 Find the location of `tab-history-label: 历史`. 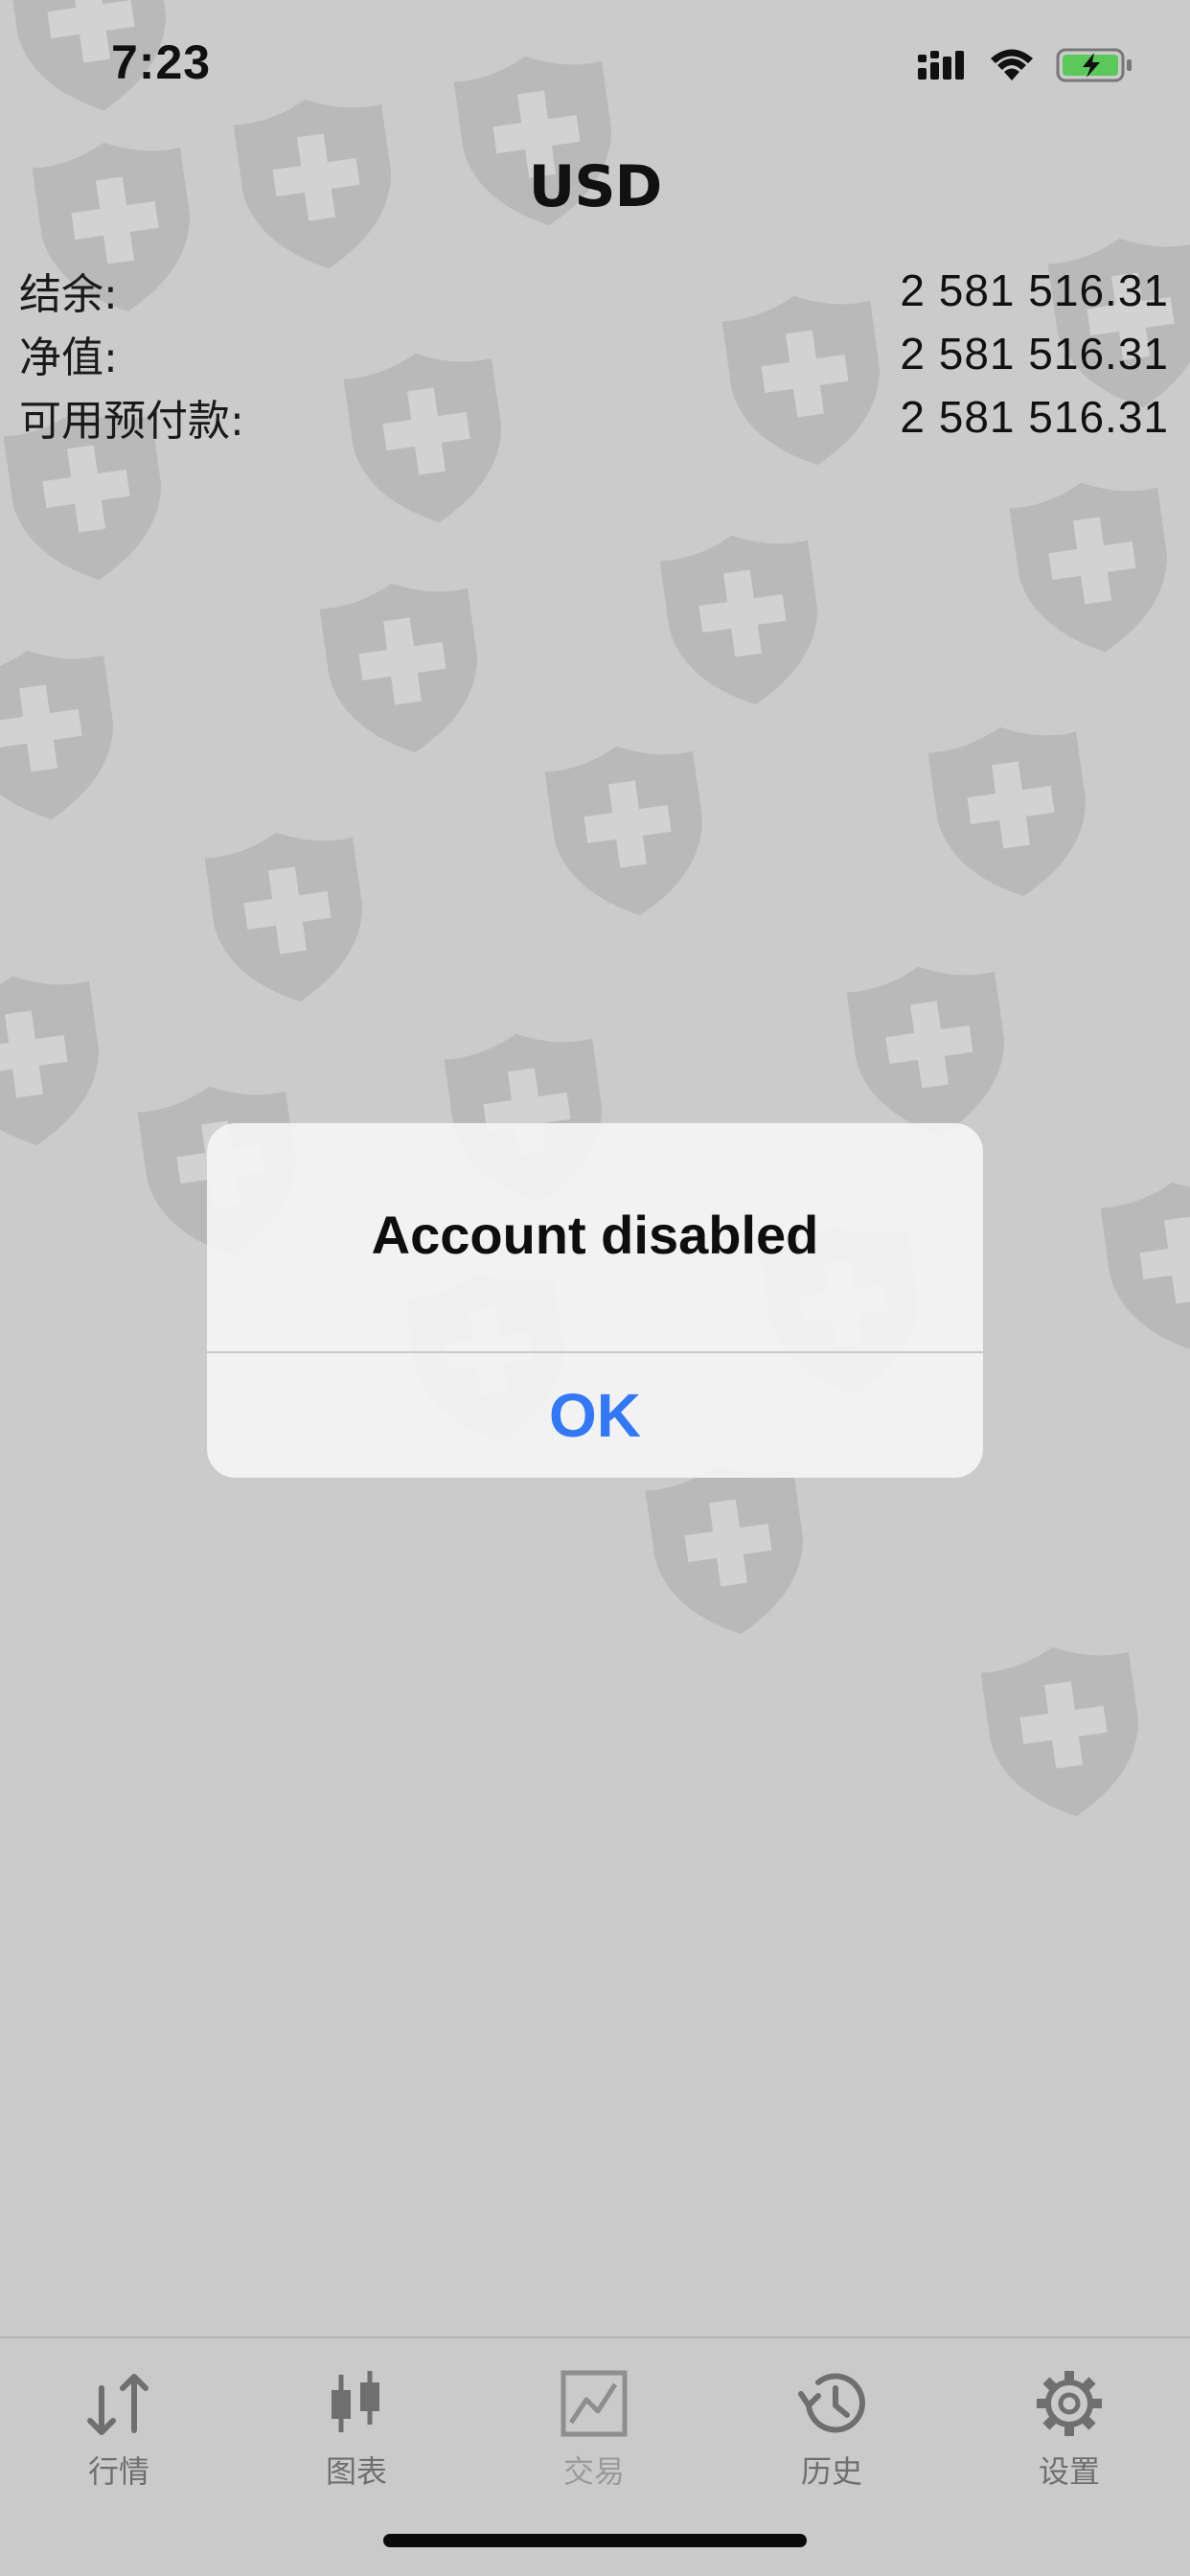

tab-history-label: 历史 is located at coordinates (831, 2471).